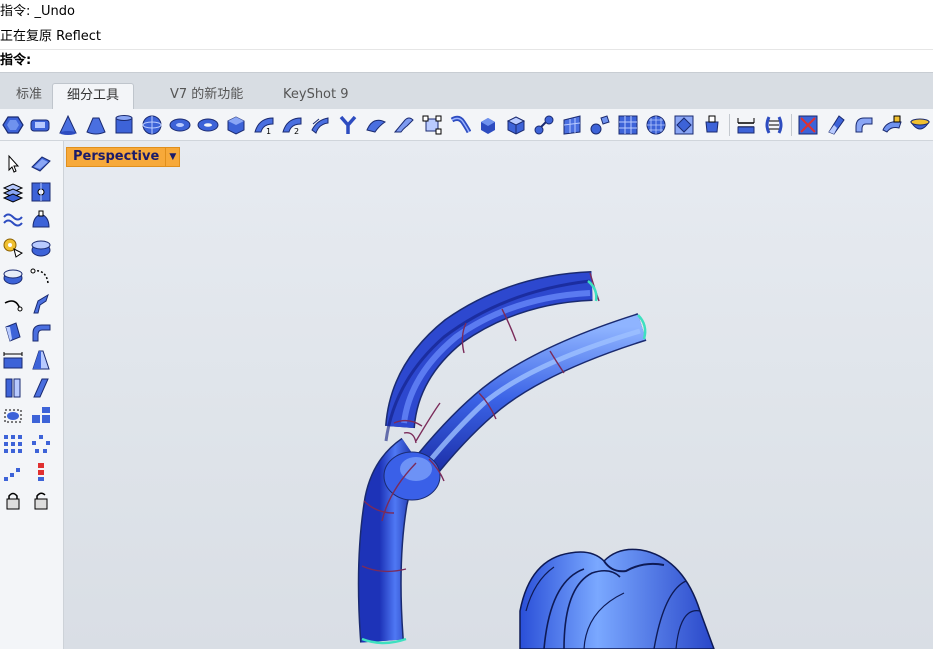 The width and height of the screenshot is (933, 649). I want to click on lock-icon, so click(13, 499).